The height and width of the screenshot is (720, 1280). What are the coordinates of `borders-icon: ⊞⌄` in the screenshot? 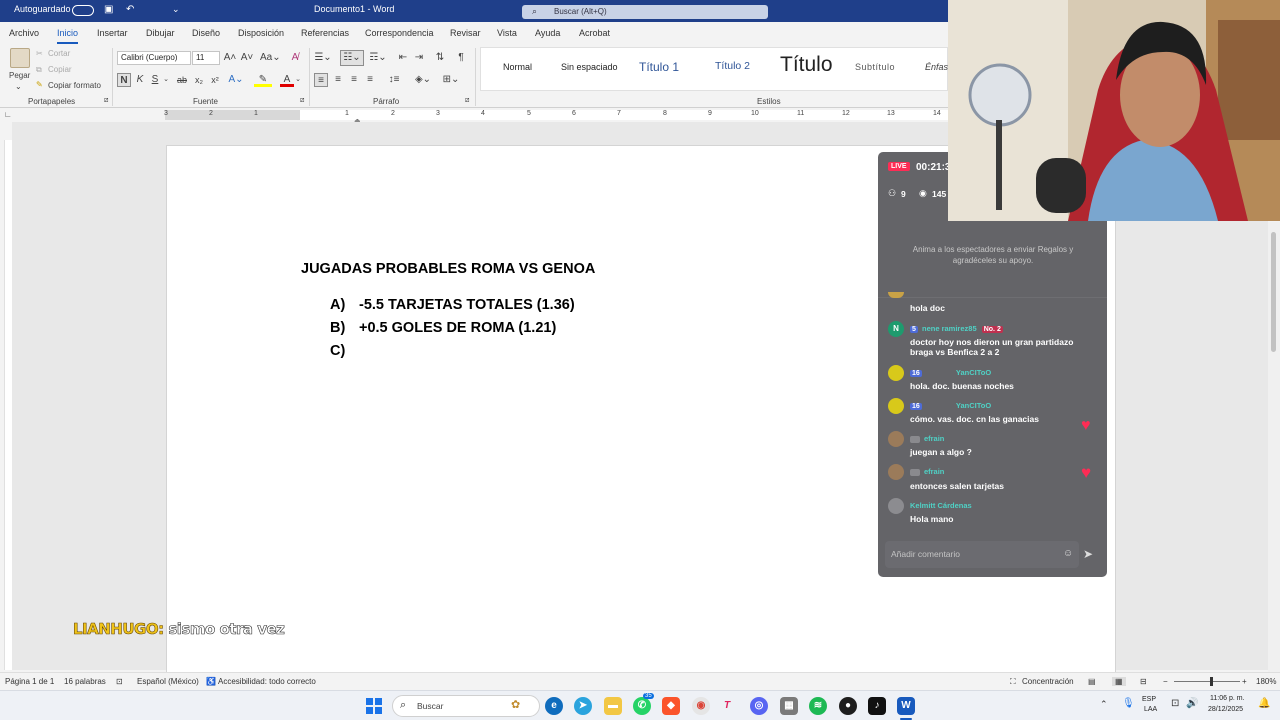 It's located at (451, 80).